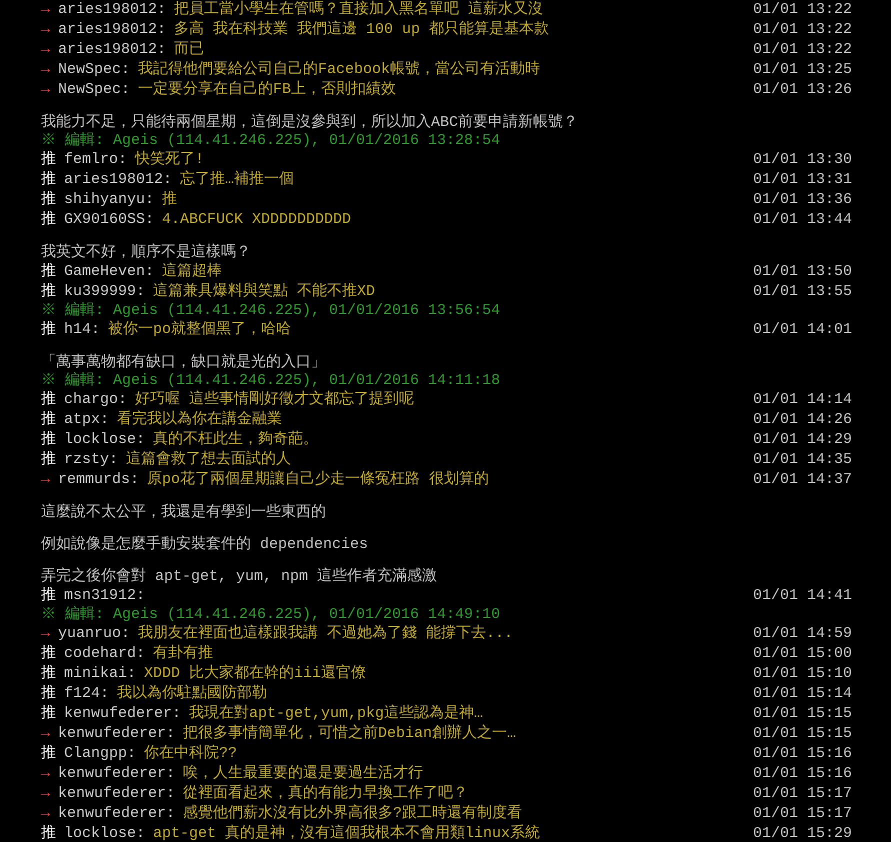 The image size is (891, 842). Describe the element at coordinates (105, 596) in the screenshot. I see `user-id: msn31912:` at that location.